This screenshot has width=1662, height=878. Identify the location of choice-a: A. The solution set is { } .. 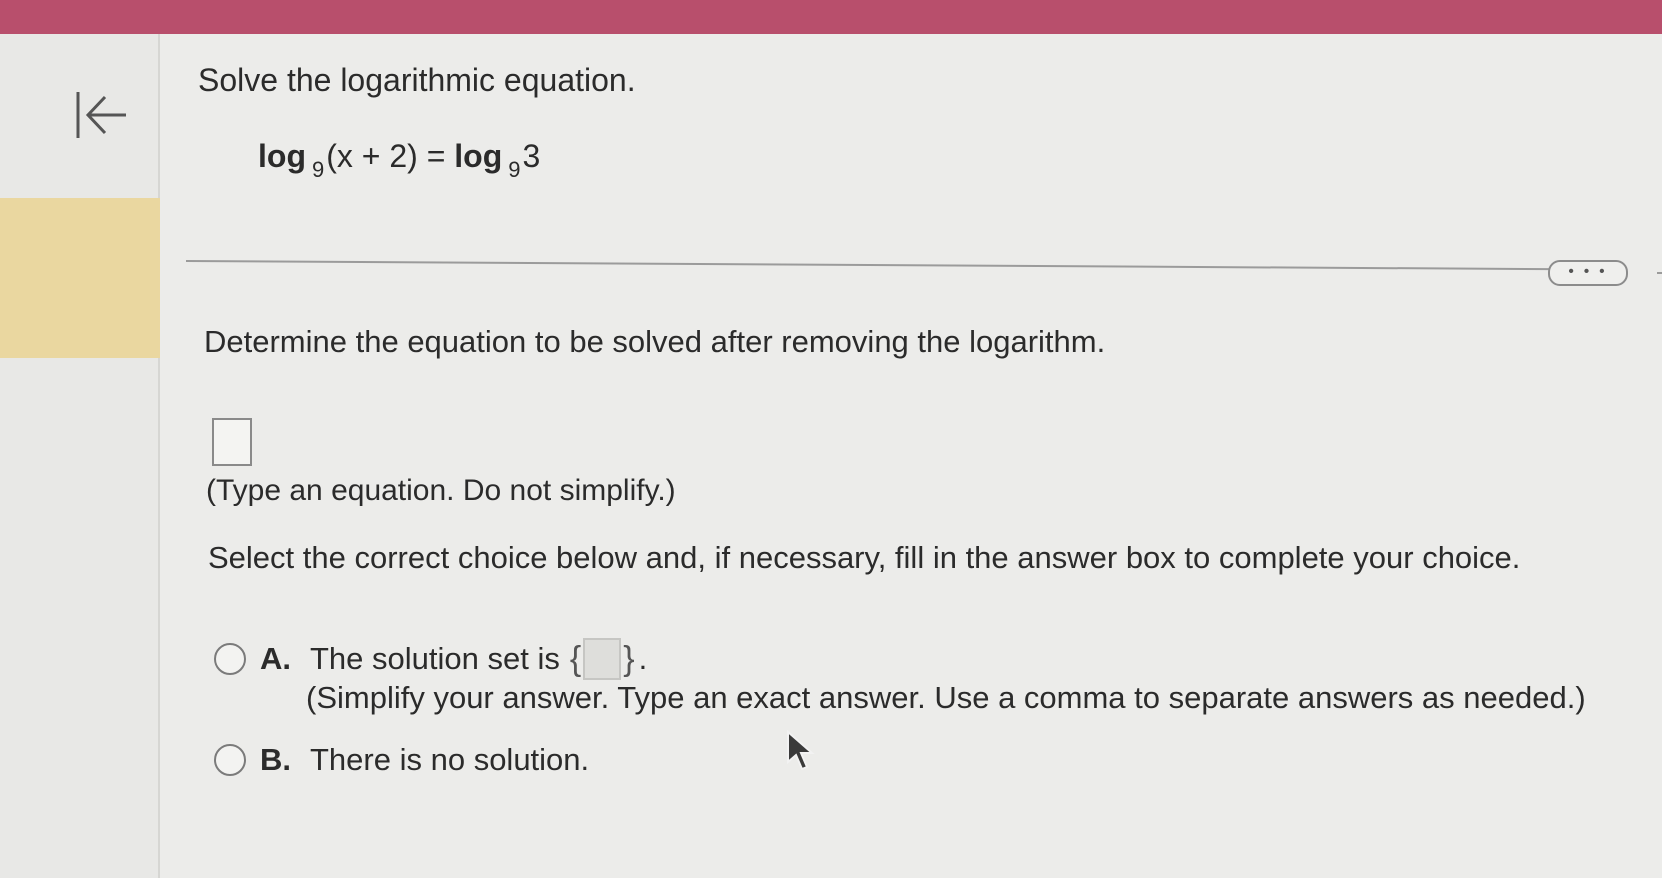
(430, 659).